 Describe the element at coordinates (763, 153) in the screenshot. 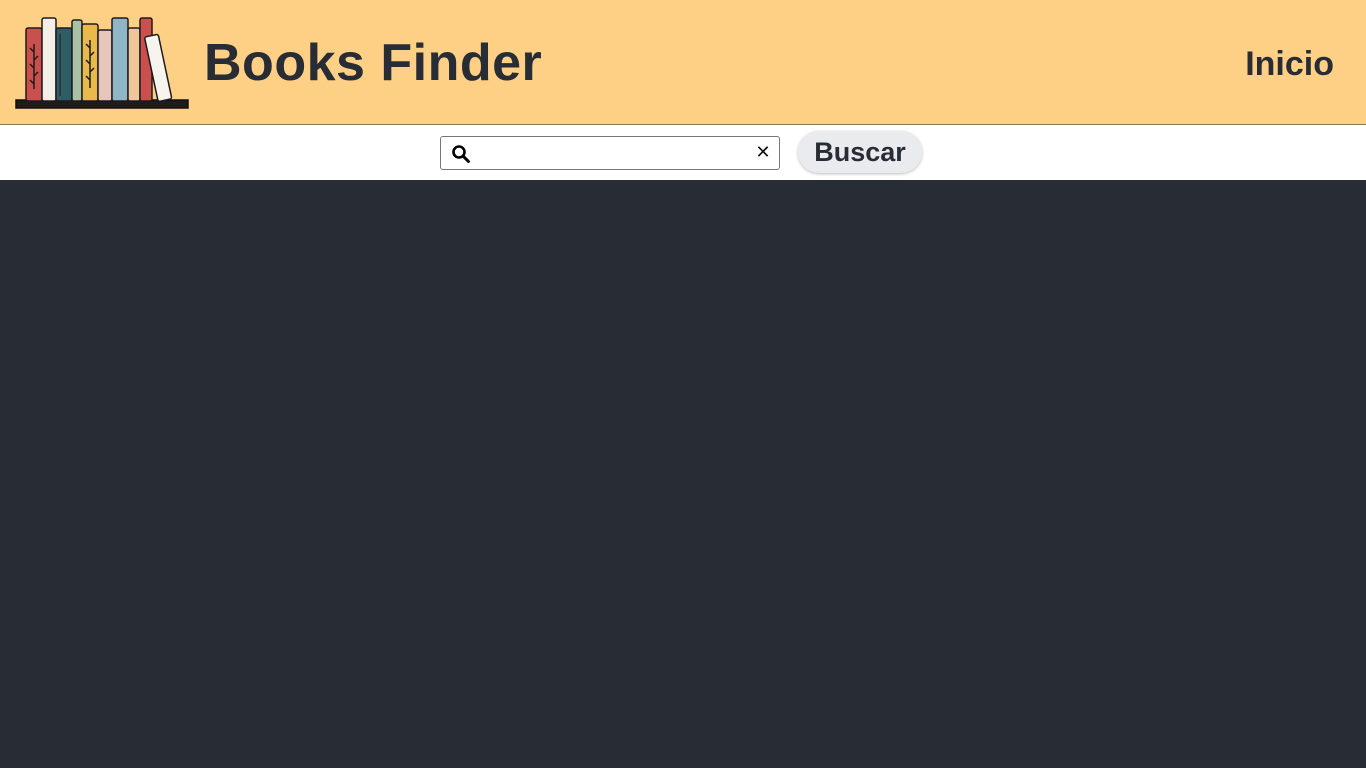

I see `close-icon: ✕` at that location.